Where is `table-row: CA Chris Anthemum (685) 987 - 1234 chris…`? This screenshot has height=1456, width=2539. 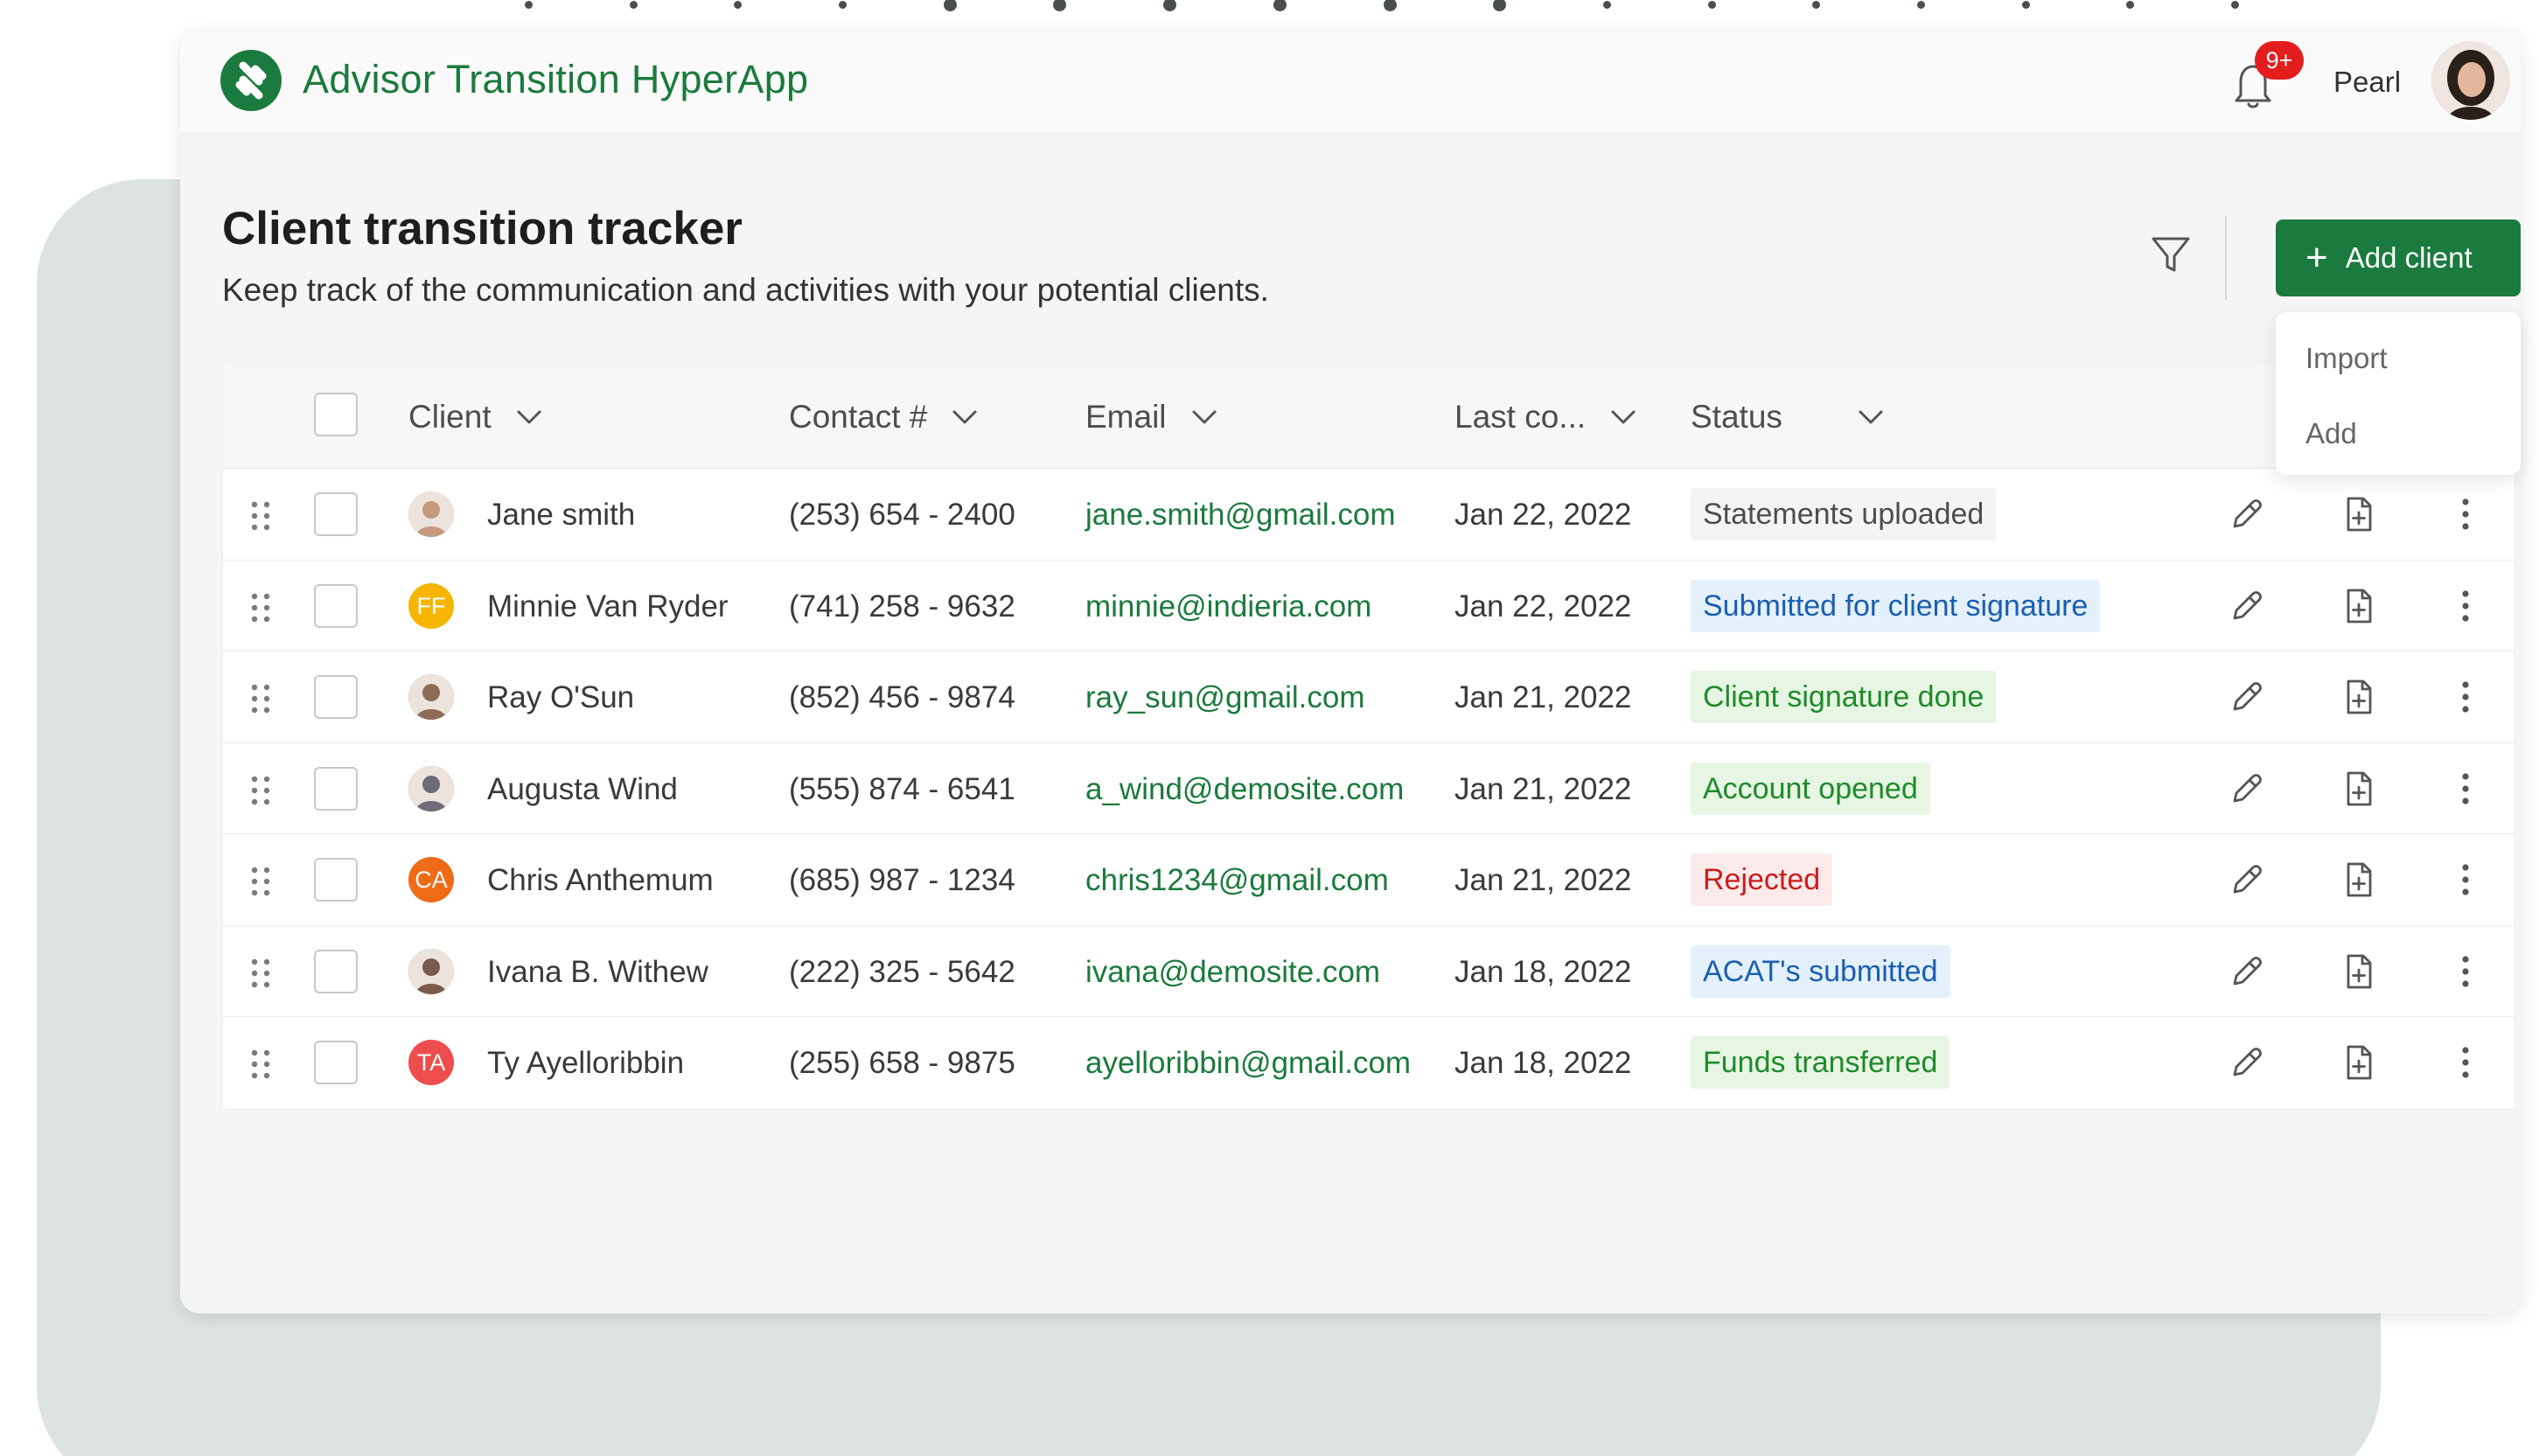 table-row: CA Chris Anthemum (685) 987 - 1234 chris… is located at coordinates (1369, 880).